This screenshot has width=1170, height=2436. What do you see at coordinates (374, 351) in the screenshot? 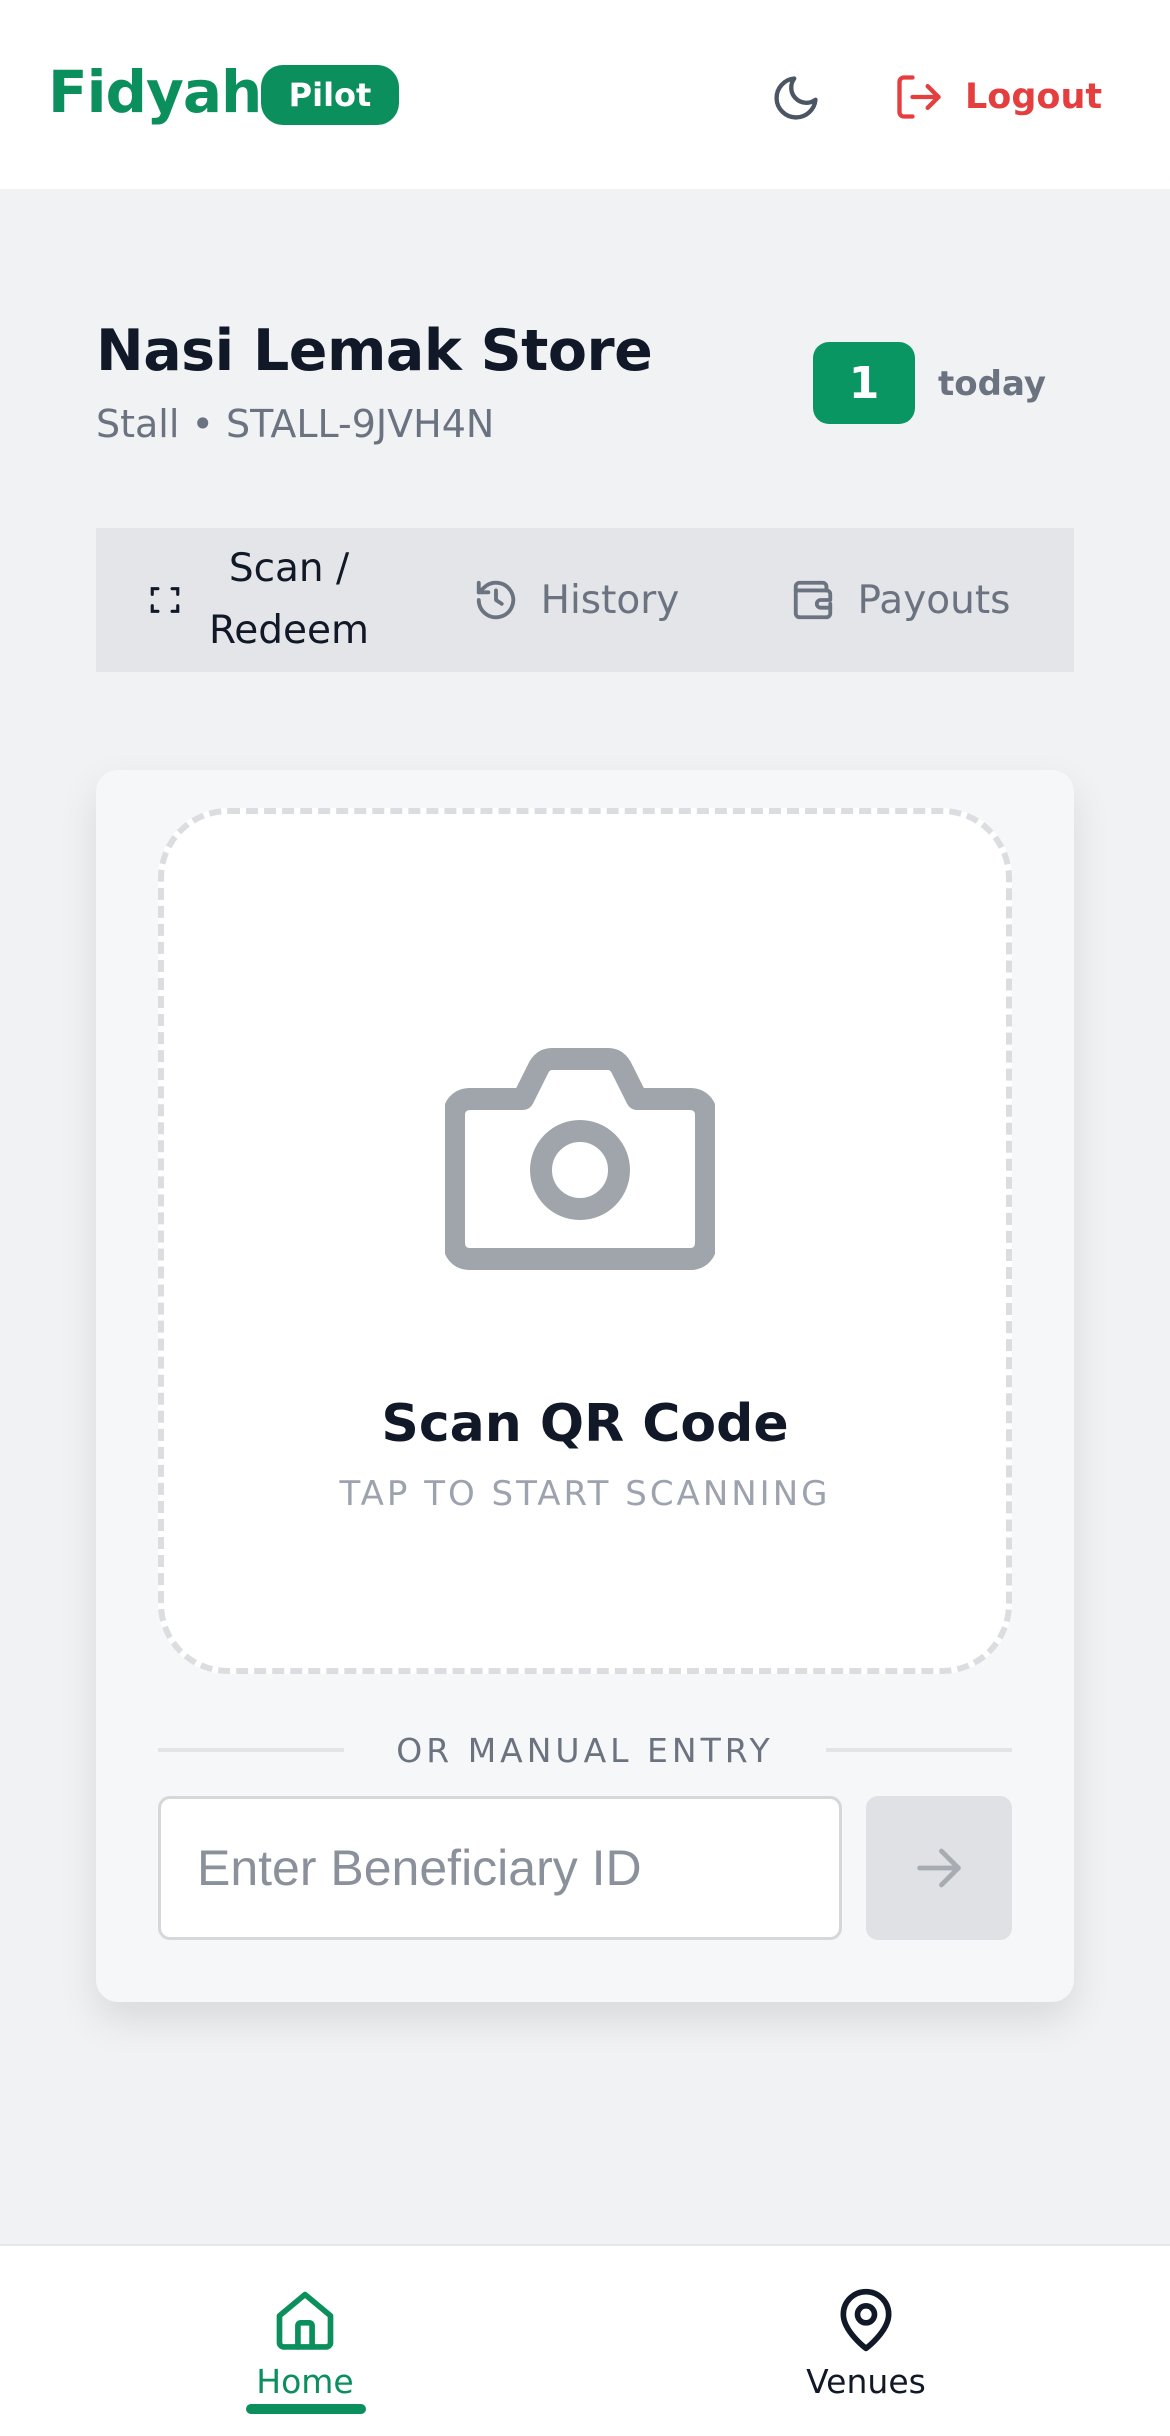
I see `store-name: Nasi Lemak Store` at bounding box center [374, 351].